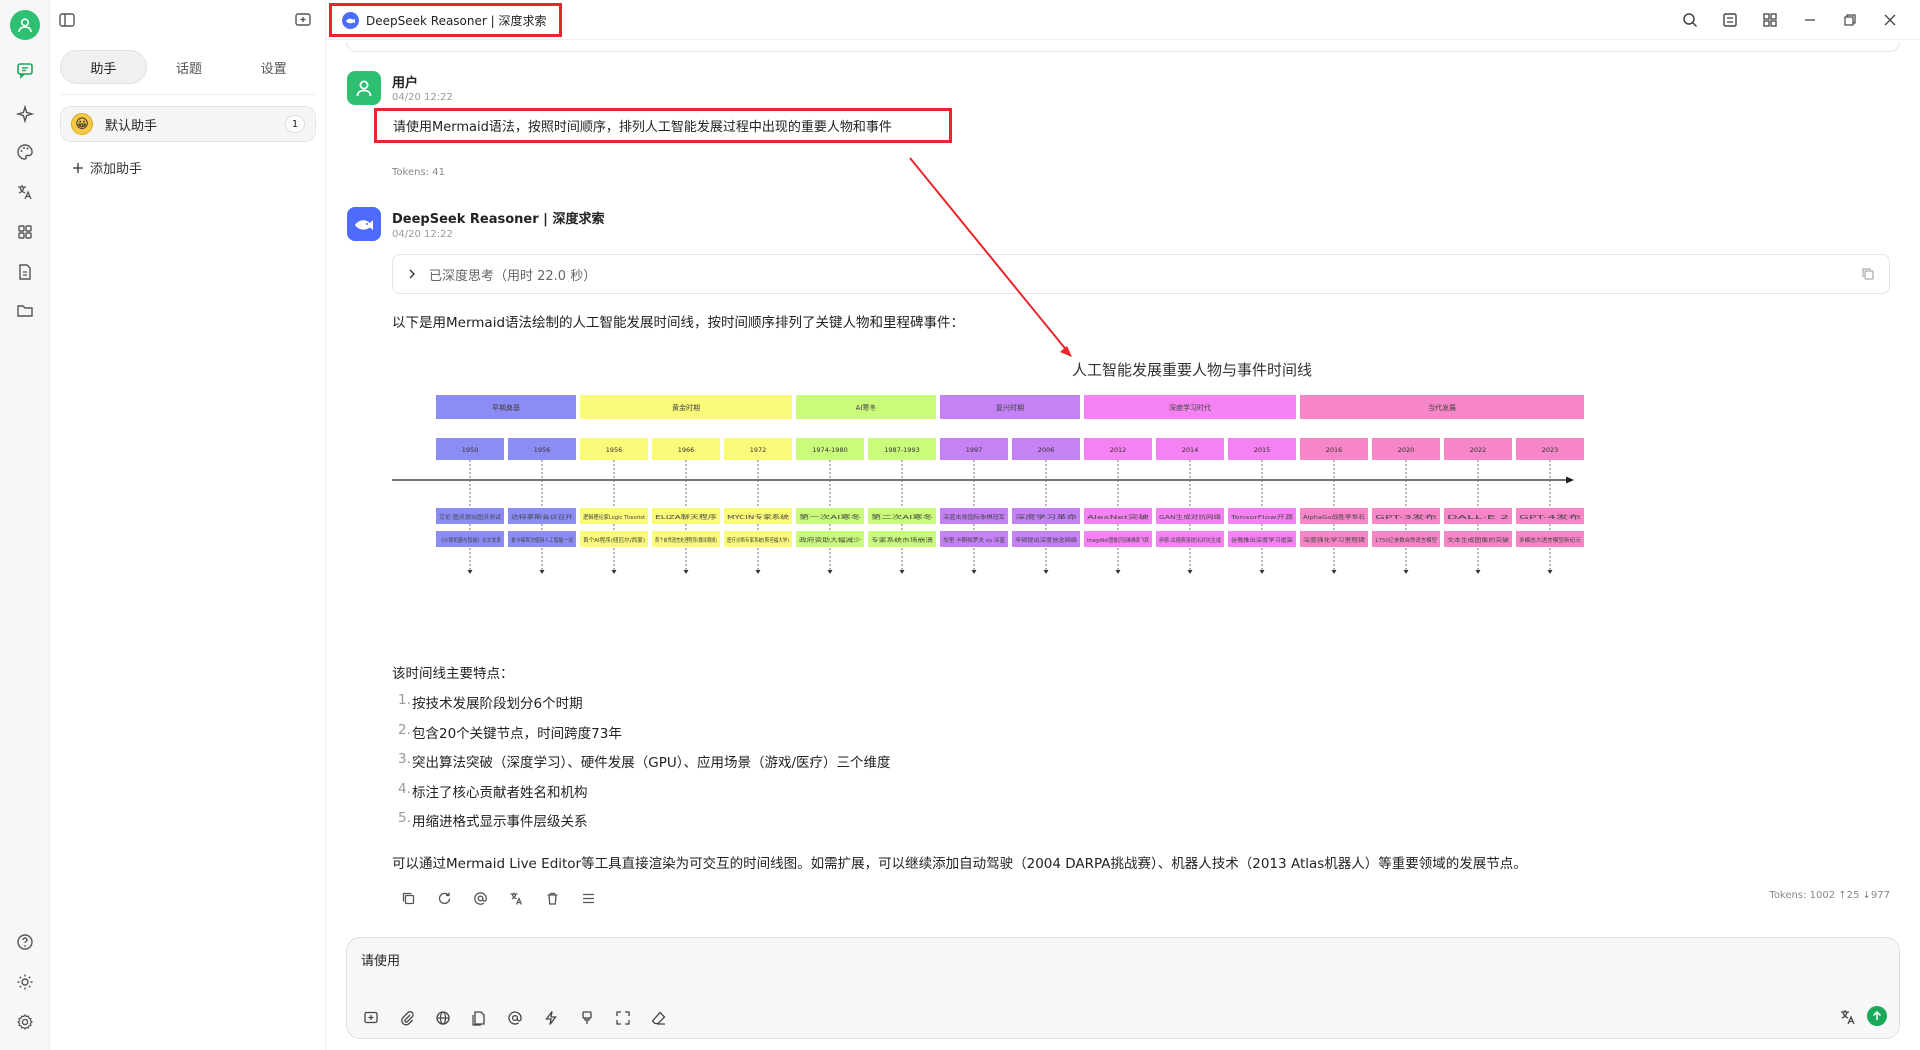 The width and height of the screenshot is (1920, 1050). I want to click on brightness-icon, so click(25, 982).